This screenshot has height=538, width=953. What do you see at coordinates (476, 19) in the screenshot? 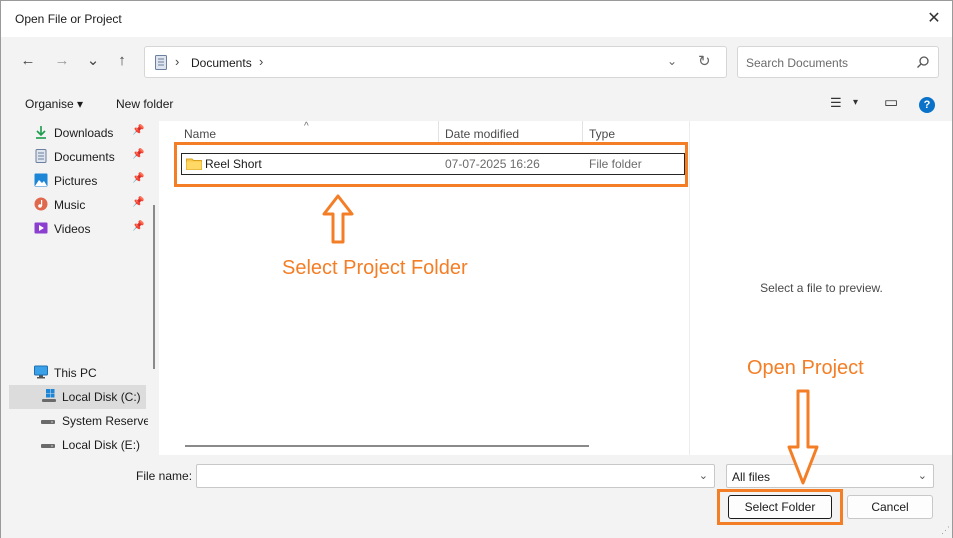
I see `title-bar: Open File or Project ✕` at bounding box center [476, 19].